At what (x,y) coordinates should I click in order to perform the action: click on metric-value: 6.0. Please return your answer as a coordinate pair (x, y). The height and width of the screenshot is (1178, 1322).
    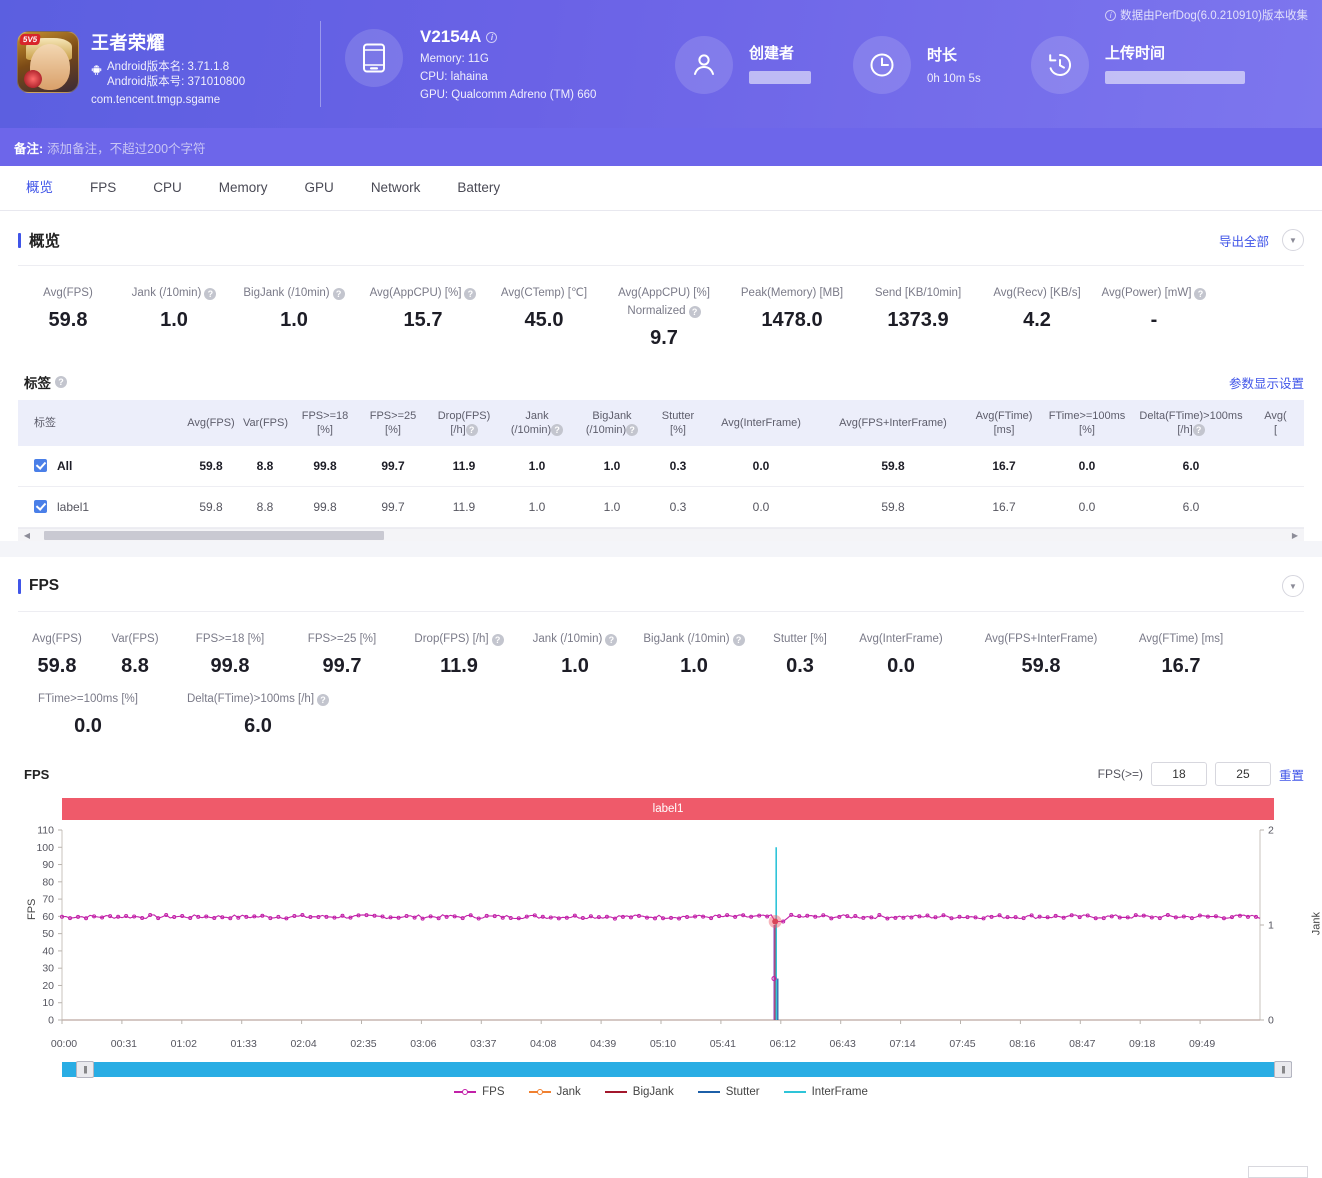
    Looking at the image, I should click on (258, 726).